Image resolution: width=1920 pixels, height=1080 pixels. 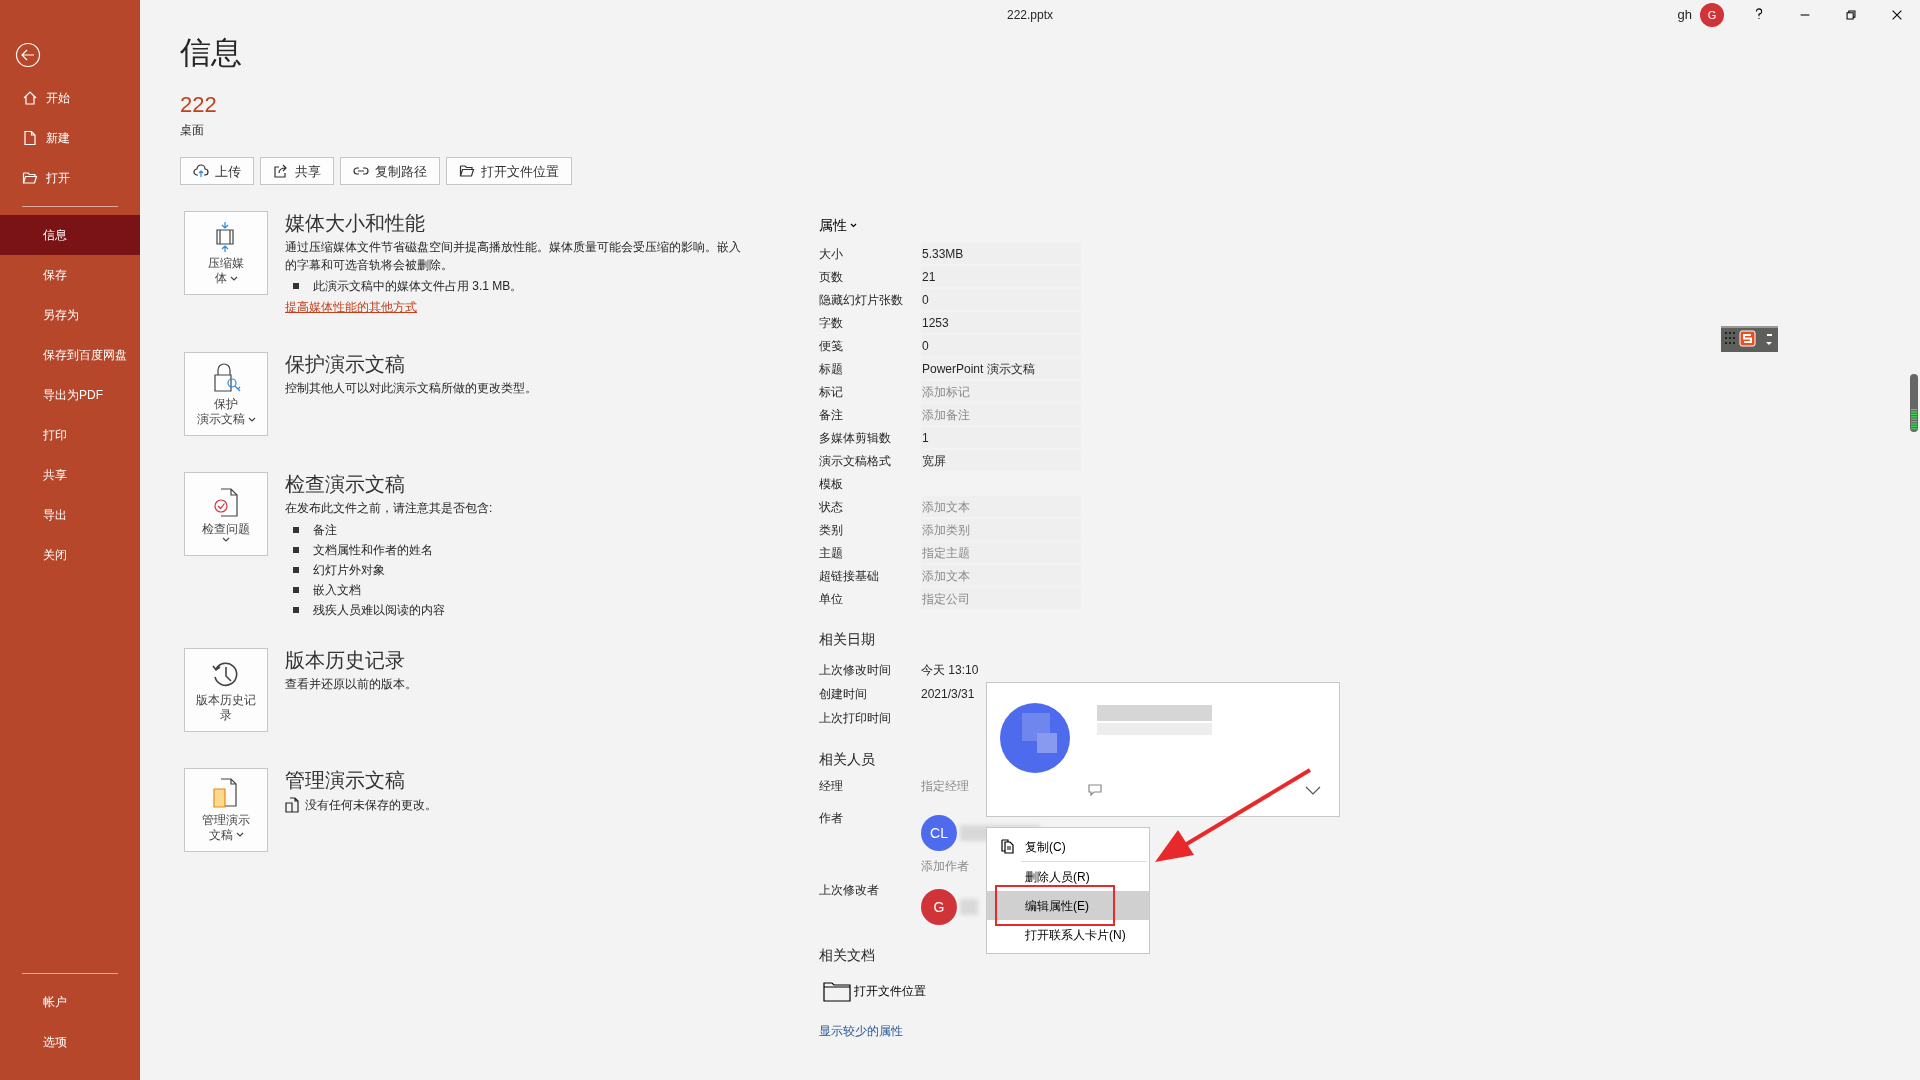 I want to click on date-value: 2021/3/31, so click(x=948, y=694).